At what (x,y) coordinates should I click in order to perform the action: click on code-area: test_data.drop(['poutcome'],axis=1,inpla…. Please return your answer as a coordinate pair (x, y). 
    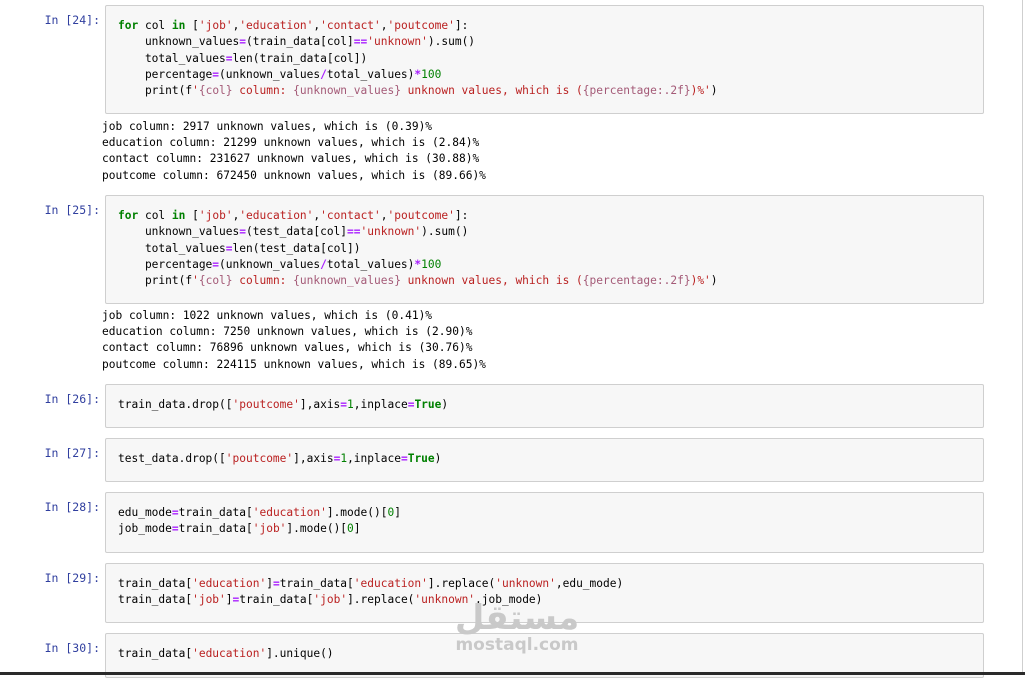
    Looking at the image, I should click on (279, 459).